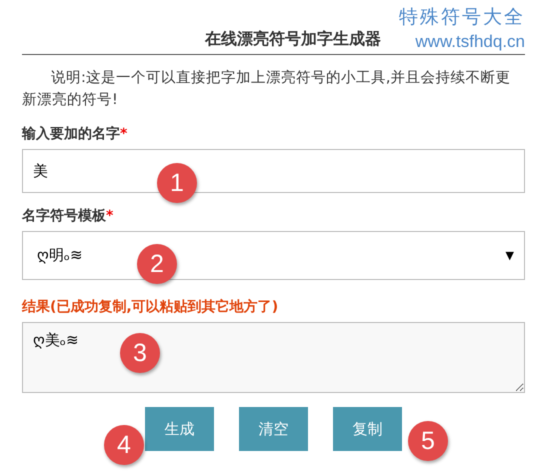 This screenshot has height=471, width=533. Describe the element at coordinates (150, 307) in the screenshot. I see `result-label: 结果(已成功复制,可以粘贴到其它地方了)` at that location.